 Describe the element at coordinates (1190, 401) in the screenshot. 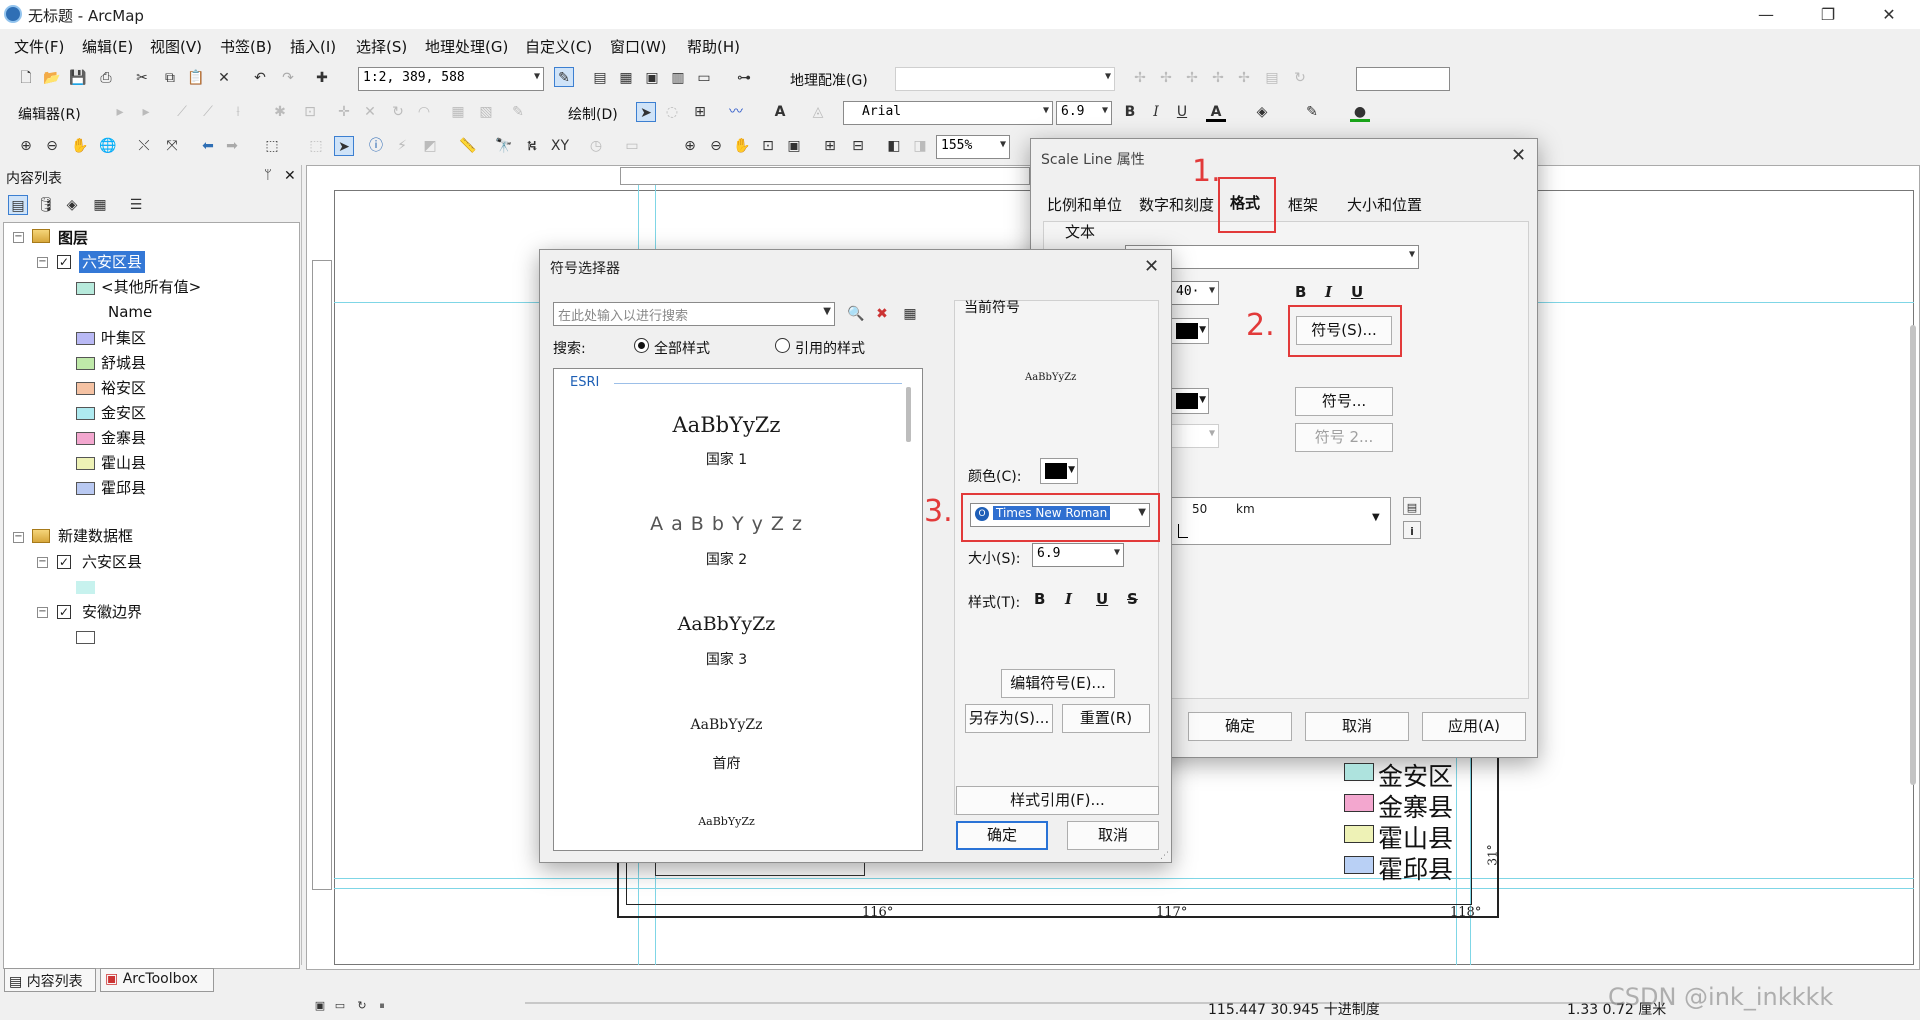

I see `fill-color-picker: ▼` at that location.